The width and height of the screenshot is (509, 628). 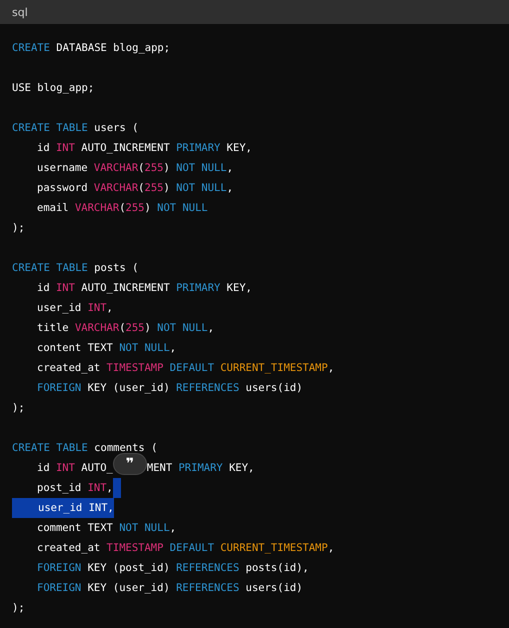 I want to click on code-line: comment TEXT NOT NULL,, so click(x=106, y=528).